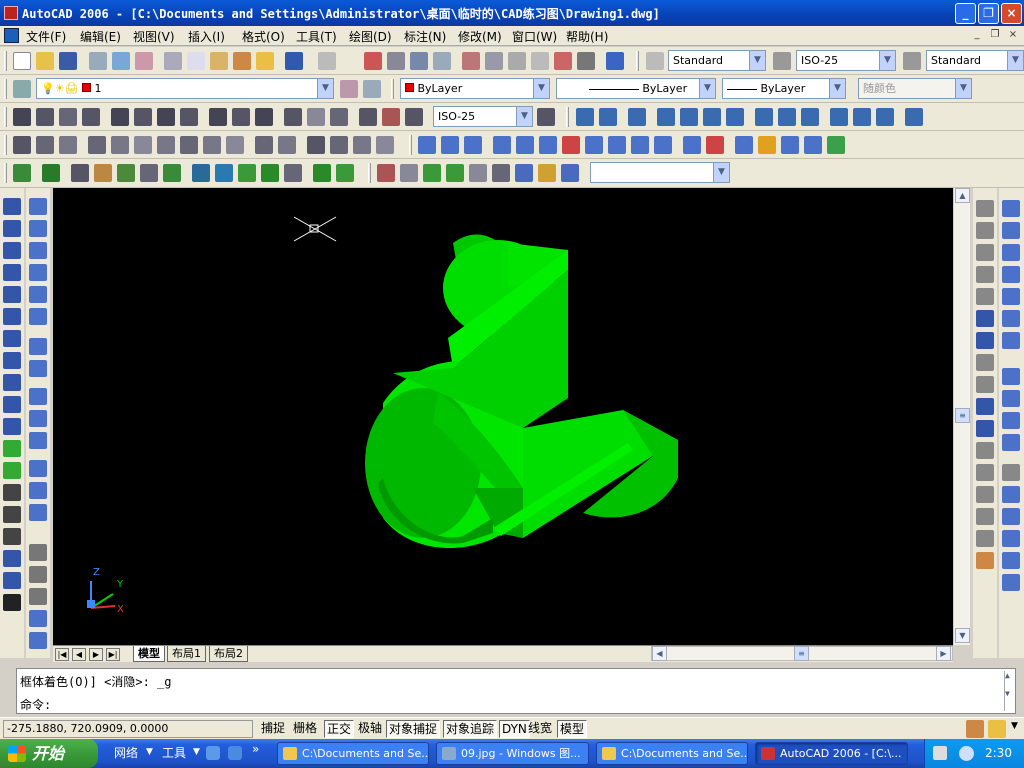  Describe the element at coordinates (962, 195) in the screenshot. I see `scroll-up-icon: ▲` at that location.